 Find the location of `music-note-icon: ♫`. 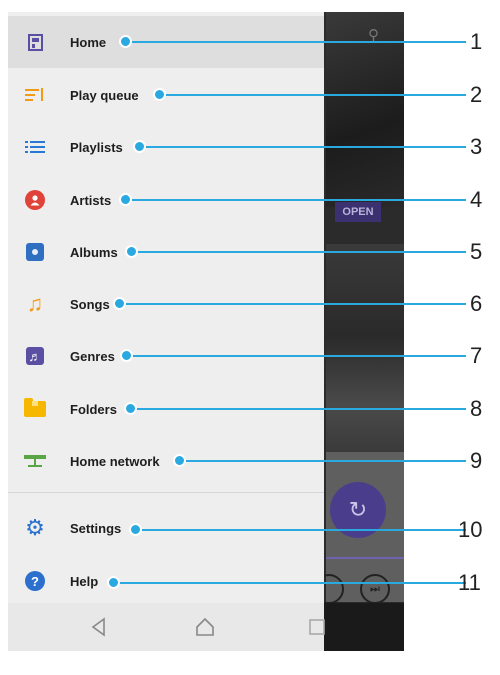

music-note-icon: ♫ is located at coordinates (35, 303).